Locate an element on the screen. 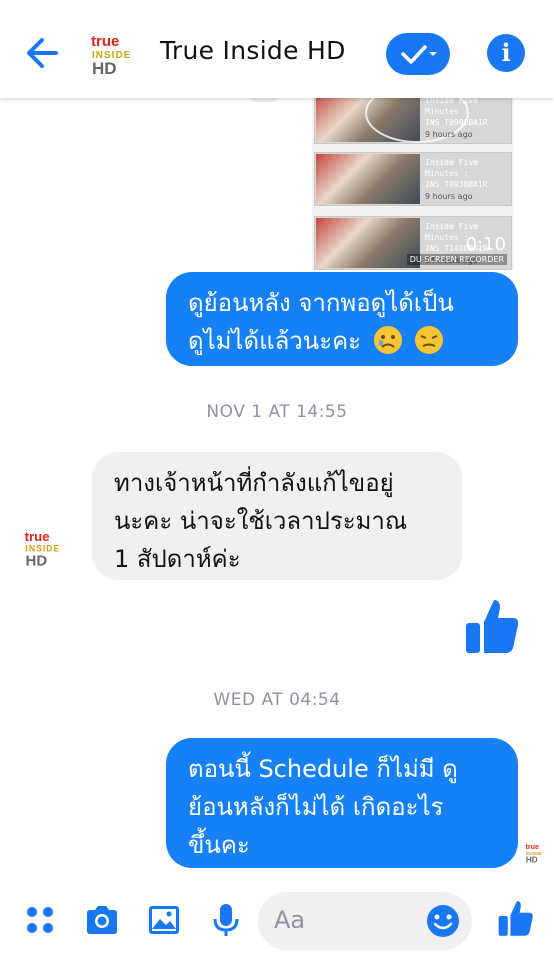  checkmark-dropdown-icon is located at coordinates (419, 54).